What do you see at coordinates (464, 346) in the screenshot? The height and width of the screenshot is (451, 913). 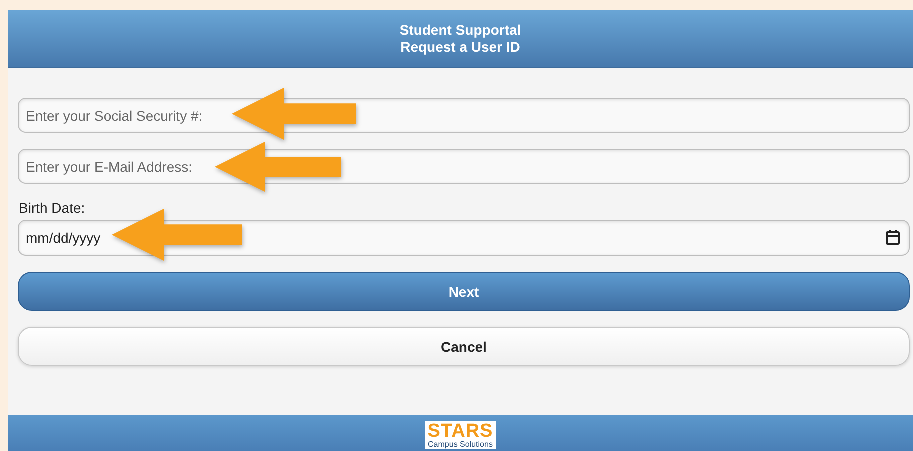 I see `cancel-button: Cancel` at bounding box center [464, 346].